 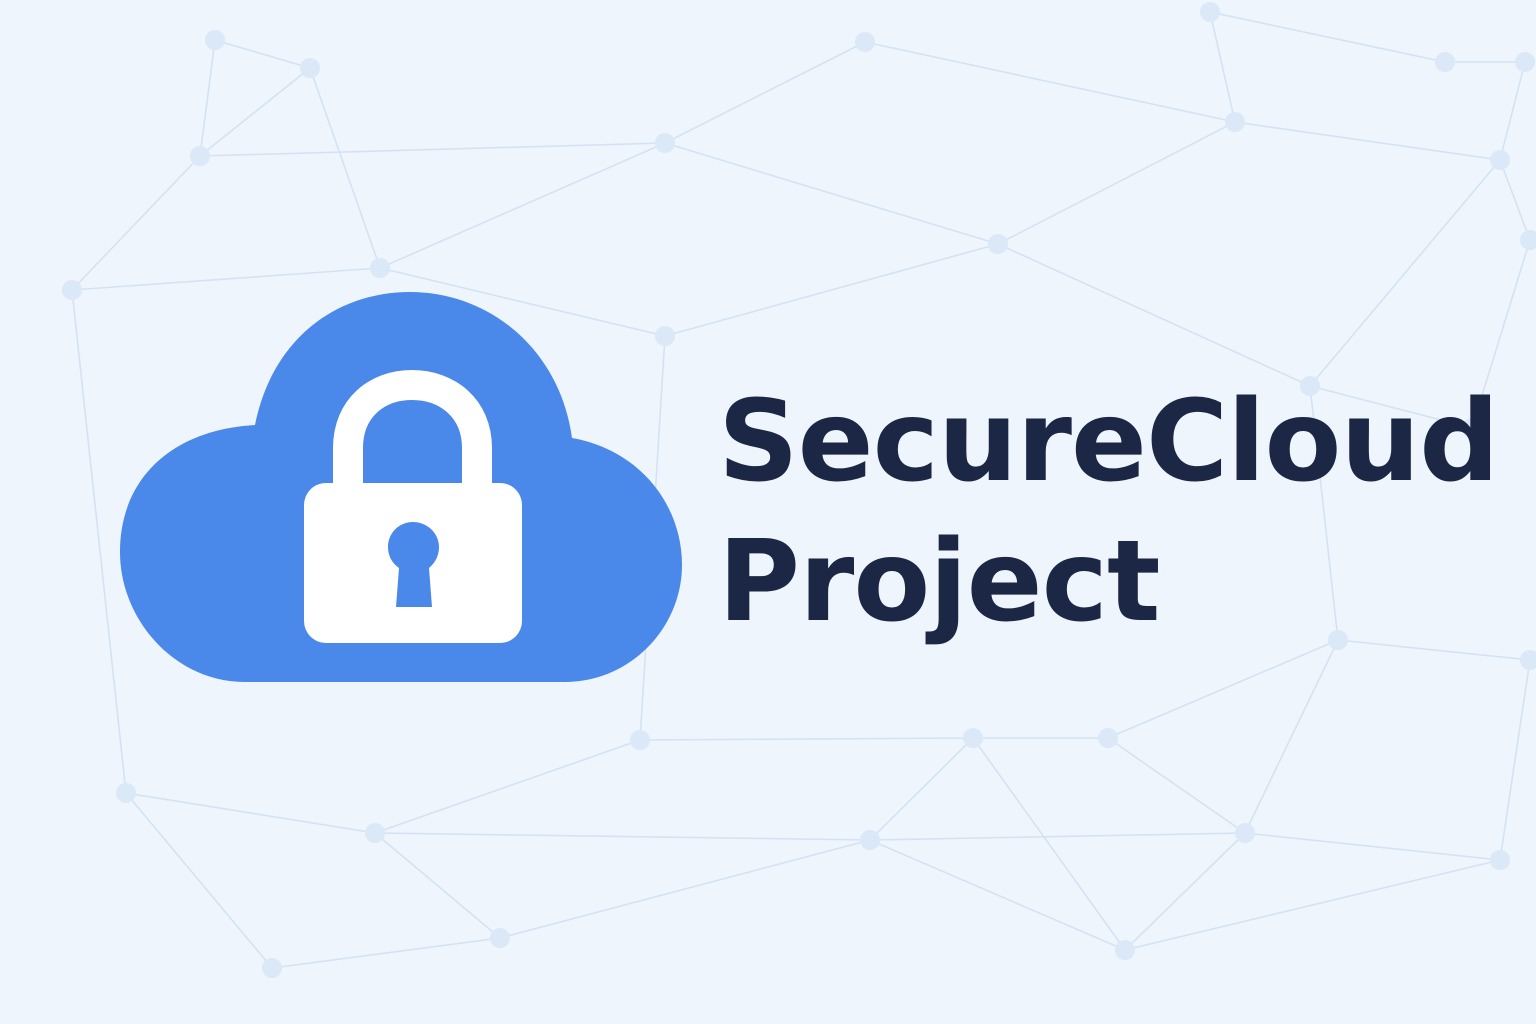 What do you see at coordinates (401, 487) in the screenshot?
I see `cloud-lock-icon` at bounding box center [401, 487].